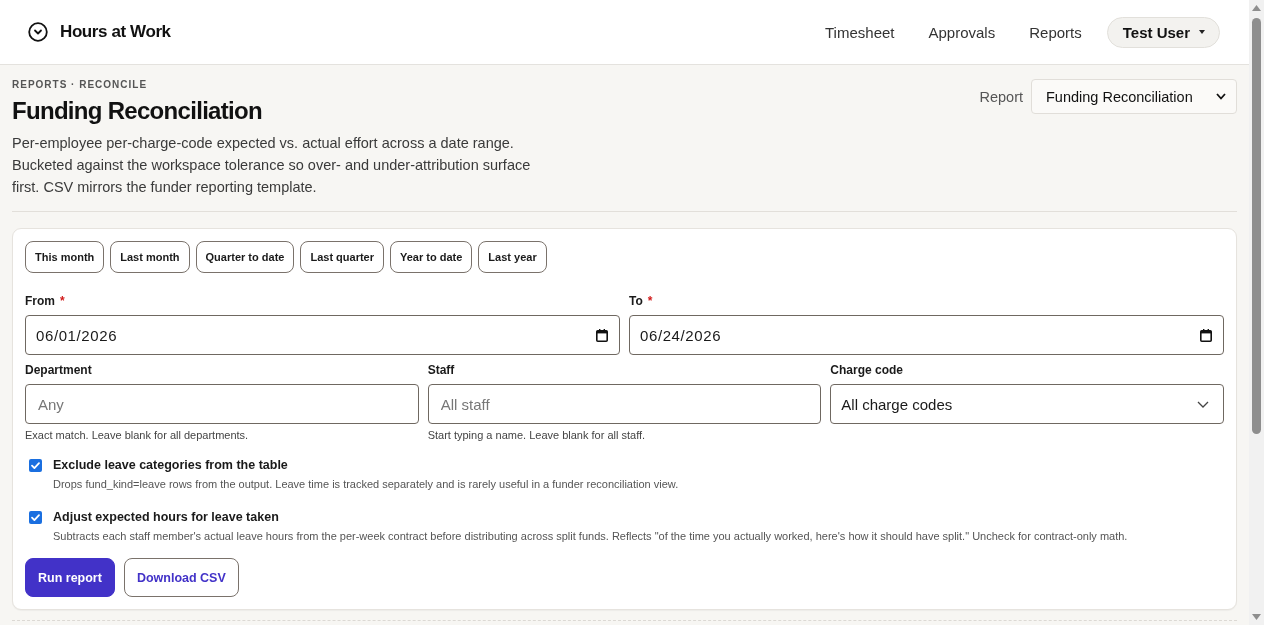 Image resolution: width=1264 pixels, height=625 pixels. I want to click on scrollbar-track, so click(1256, 312).